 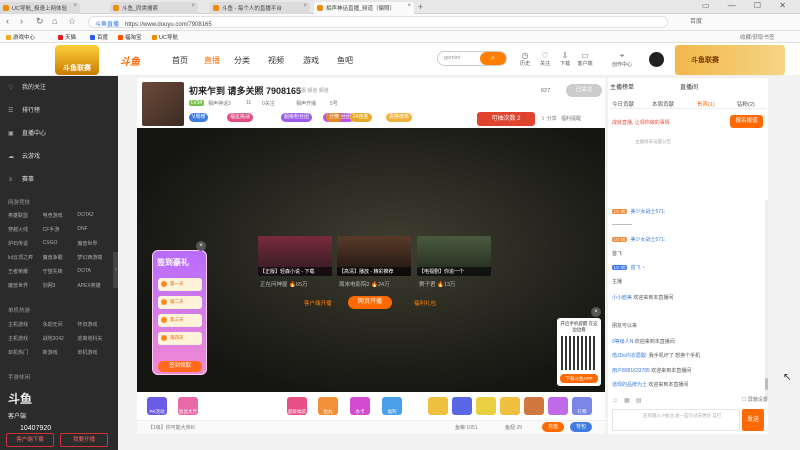 I want to click on image-icon: ▦, so click(x=630, y=401).